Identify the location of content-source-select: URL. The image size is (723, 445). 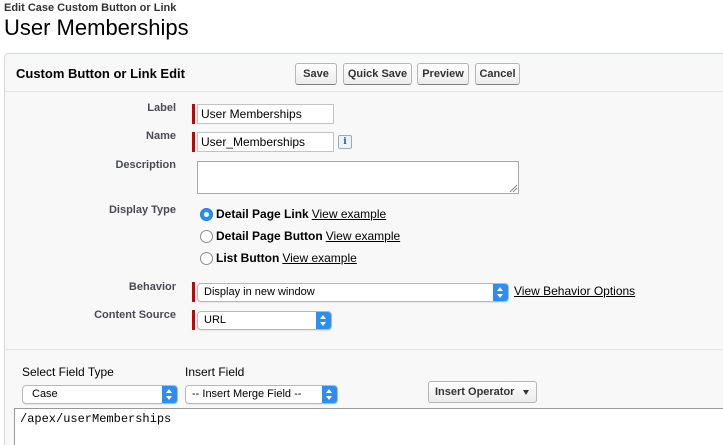
(264, 320).